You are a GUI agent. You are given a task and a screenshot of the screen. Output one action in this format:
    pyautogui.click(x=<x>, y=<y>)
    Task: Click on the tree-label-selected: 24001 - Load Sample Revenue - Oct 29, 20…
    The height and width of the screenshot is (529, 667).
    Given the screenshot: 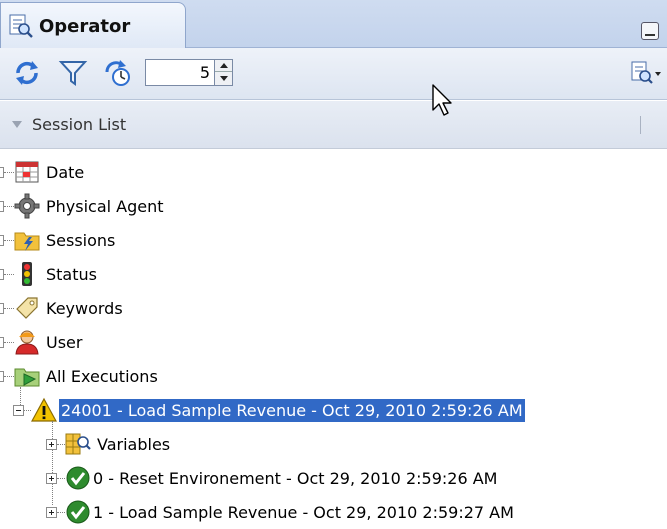 What is the action you would take?
    pyautogui.click(x=292, y=410)
    